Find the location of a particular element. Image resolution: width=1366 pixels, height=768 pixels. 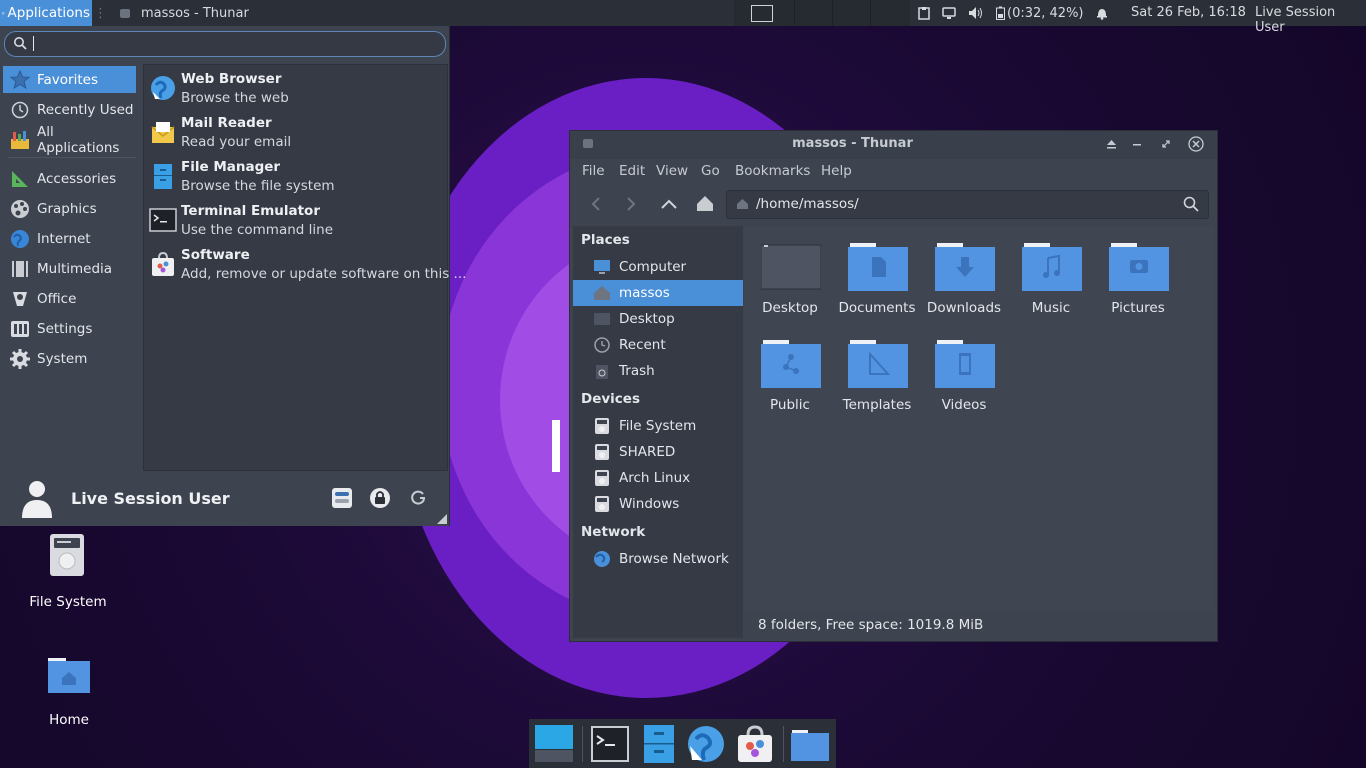

text-cursor is located at coordinates (33, 43).